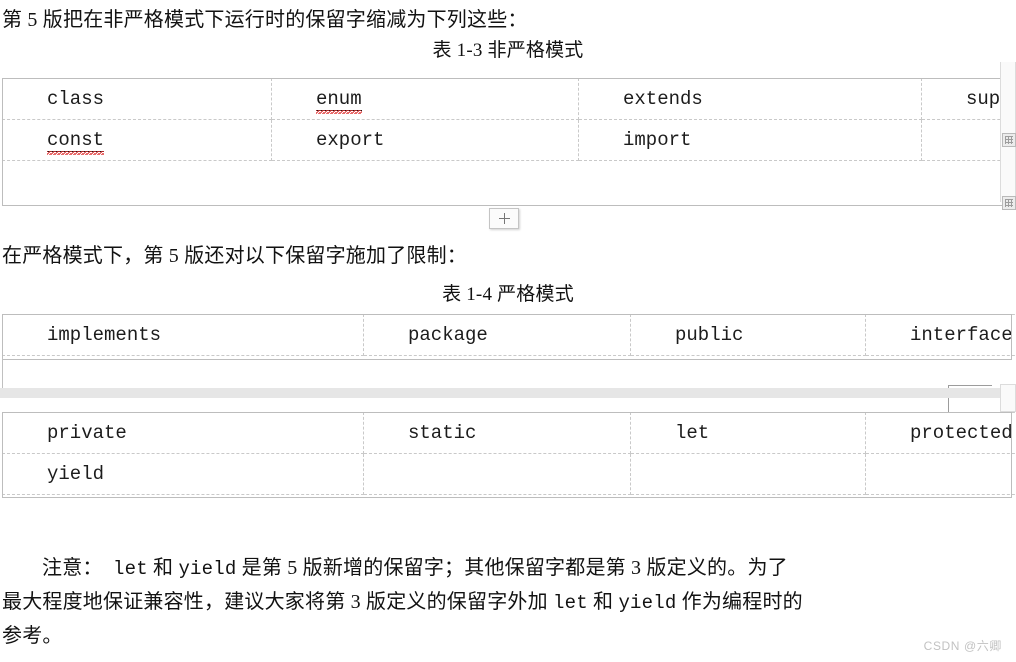 This screenshot has height=662, width=1016. I want to click on table-right-rail, so click(1008, 132).